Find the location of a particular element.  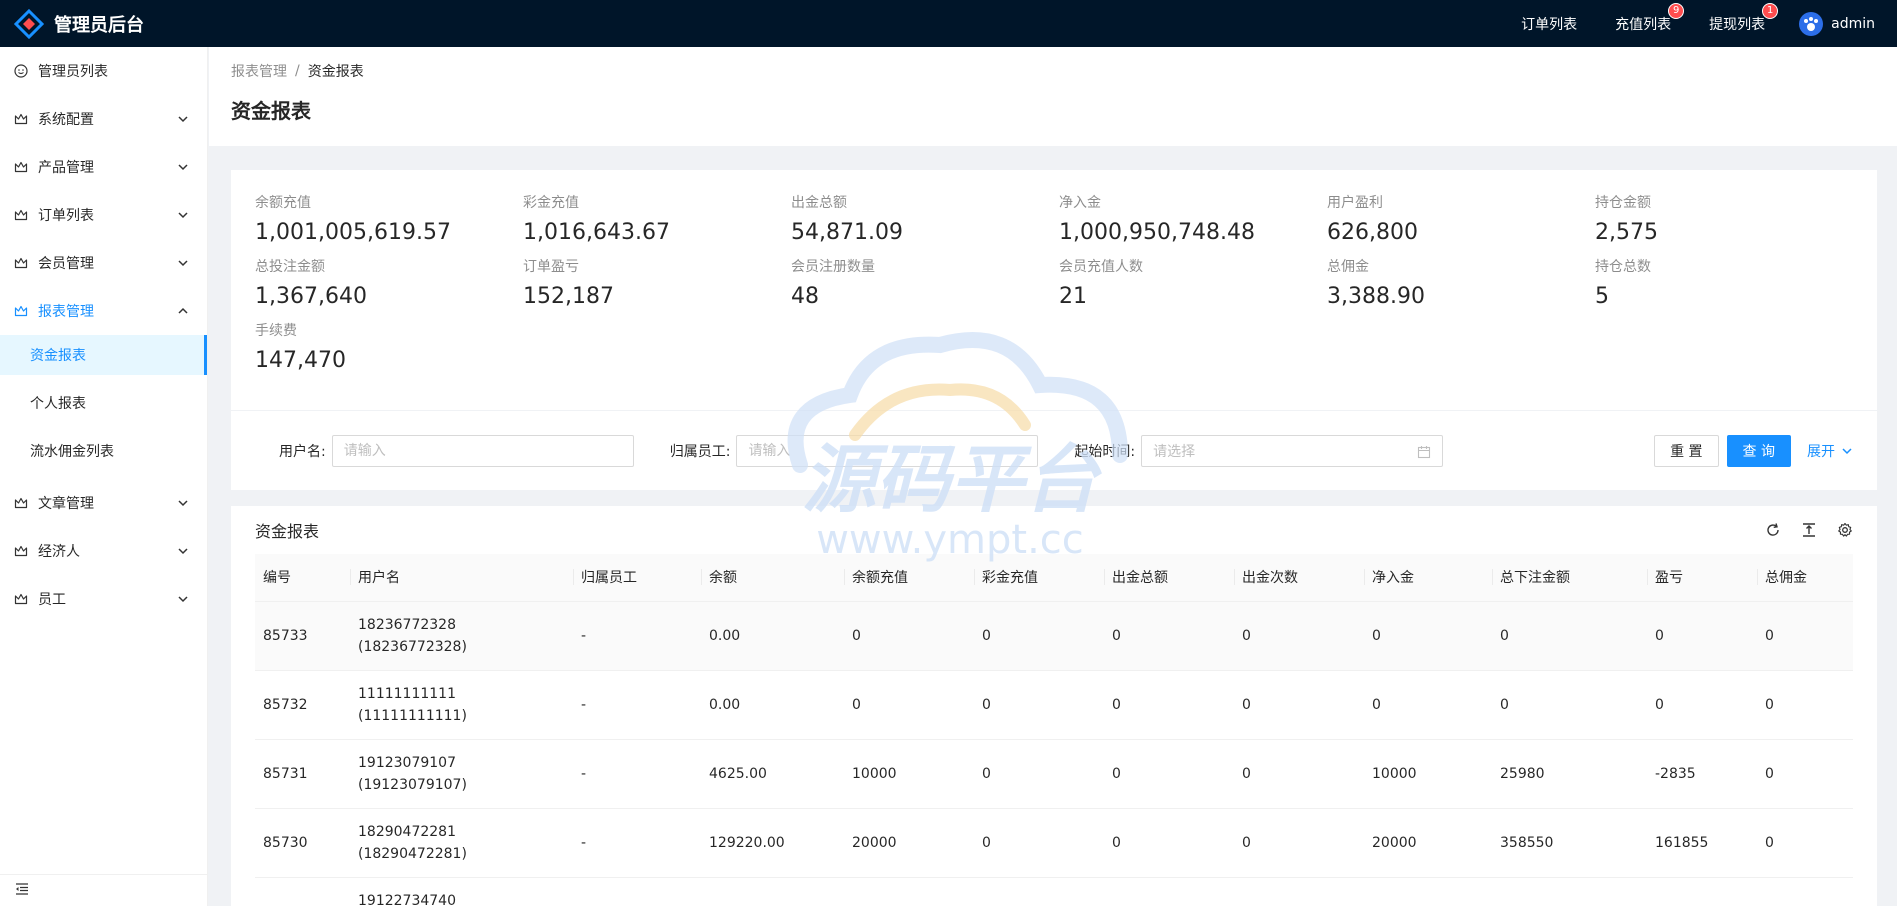

table-row: 19122734740 is located at coordinates (1054, 891).